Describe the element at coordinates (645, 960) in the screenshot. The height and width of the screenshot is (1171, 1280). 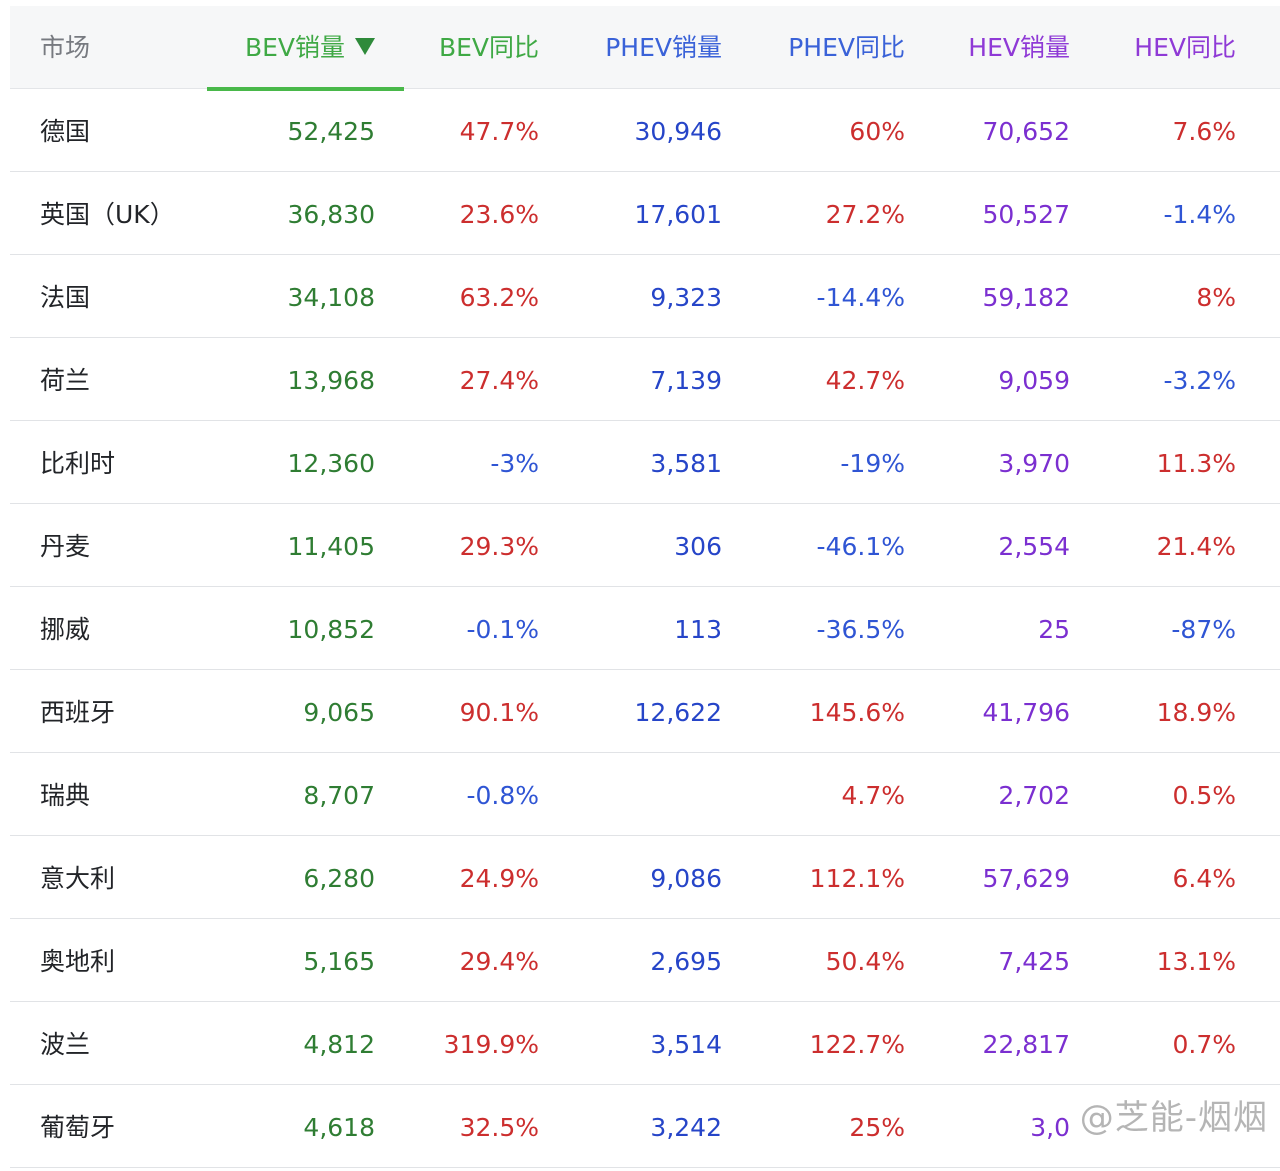
I see `table-row: 奥地利 5,165 29.4% 2,695 50.4% 7,425 13.1%` at that location.